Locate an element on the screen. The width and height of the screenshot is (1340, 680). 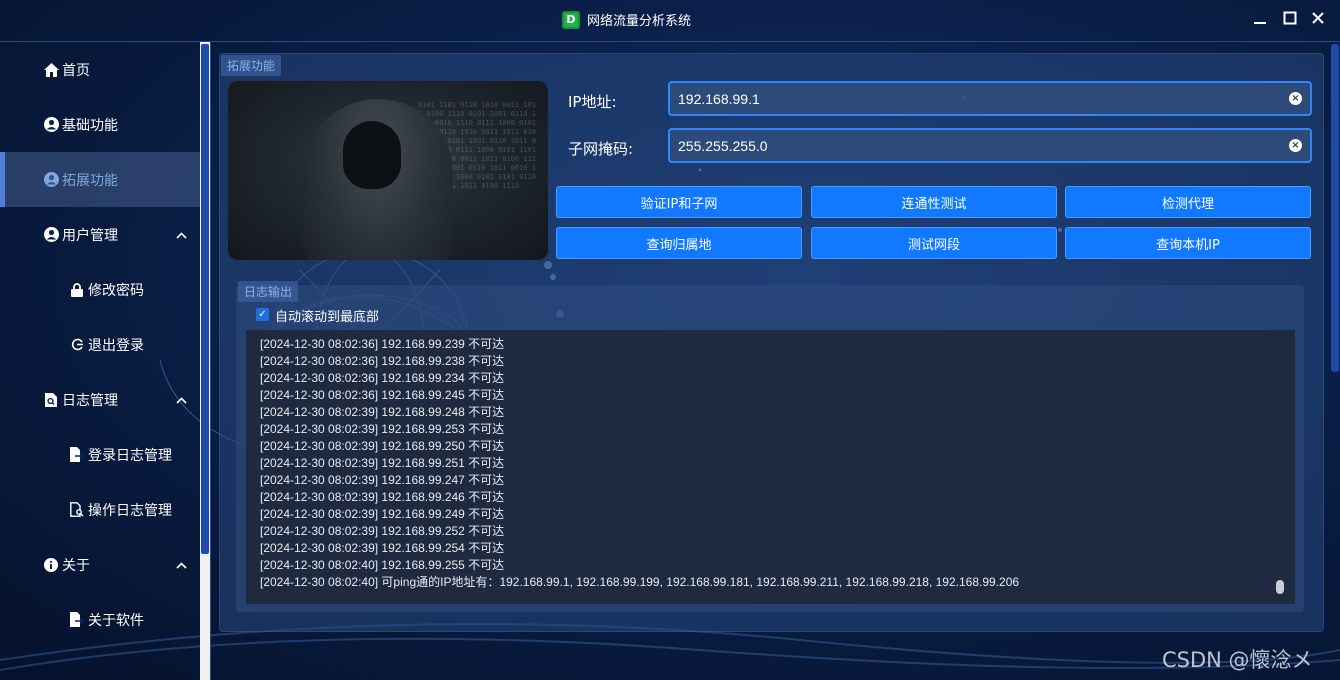
sidebar-item-user-management: 用户管理 is located at coordinates (100, 234).